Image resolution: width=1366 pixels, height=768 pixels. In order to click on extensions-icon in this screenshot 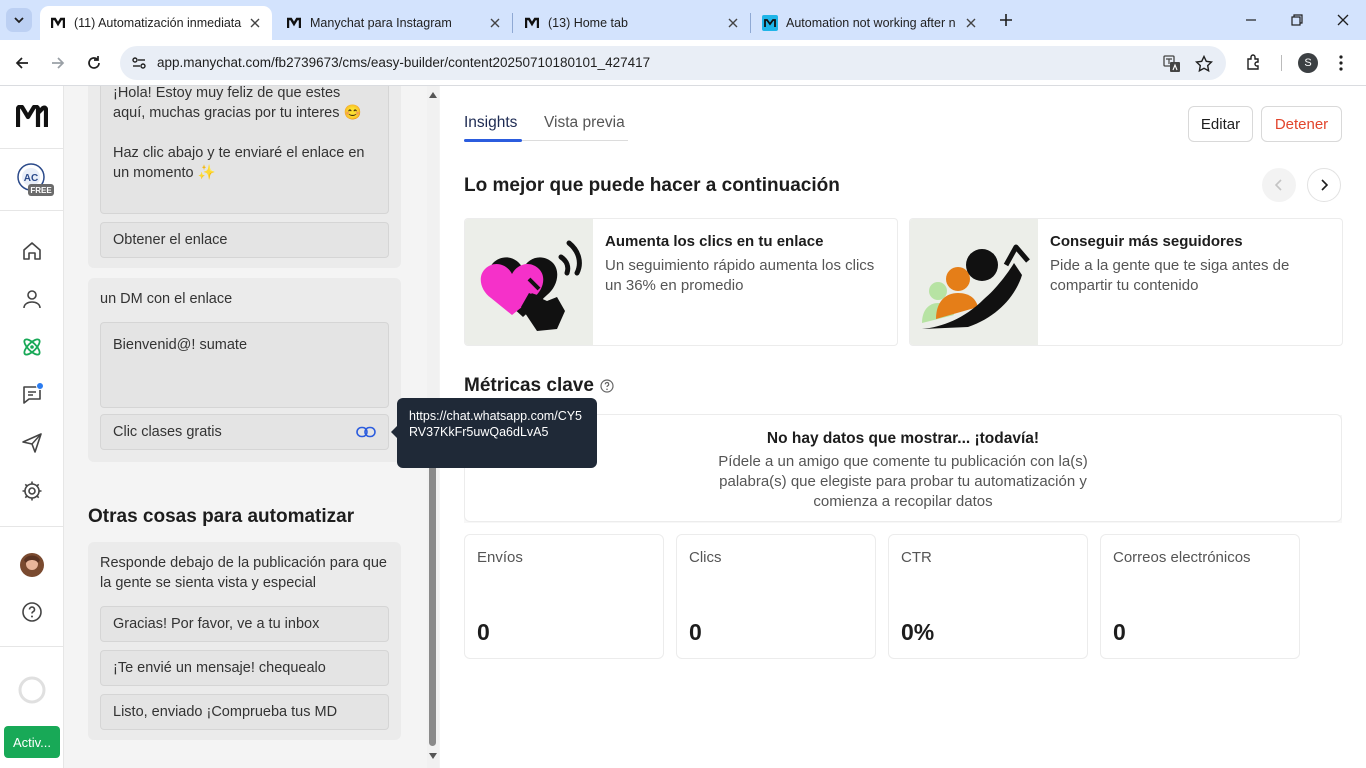, I will do `click(1254, 63)`.